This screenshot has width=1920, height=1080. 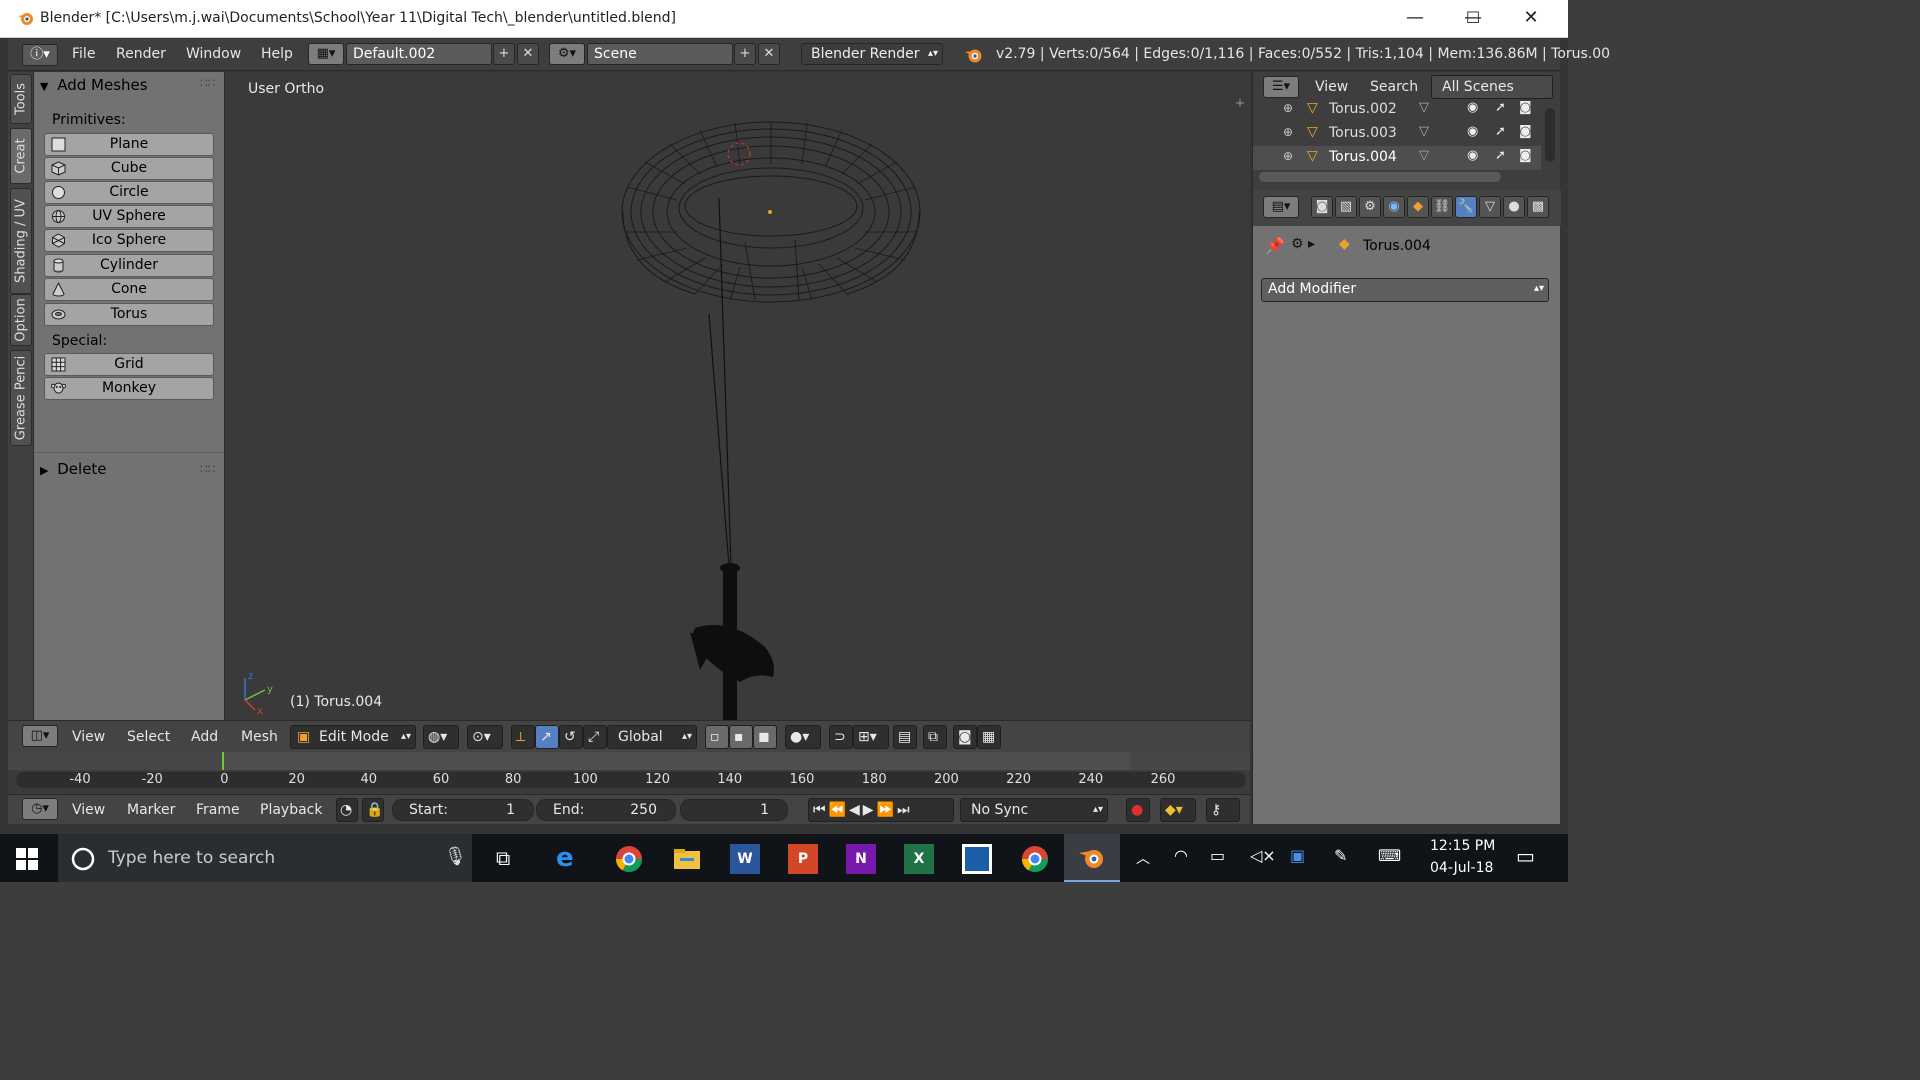 I want to click on search-box: Type here to search 🎙, so click(x=265, y=858).